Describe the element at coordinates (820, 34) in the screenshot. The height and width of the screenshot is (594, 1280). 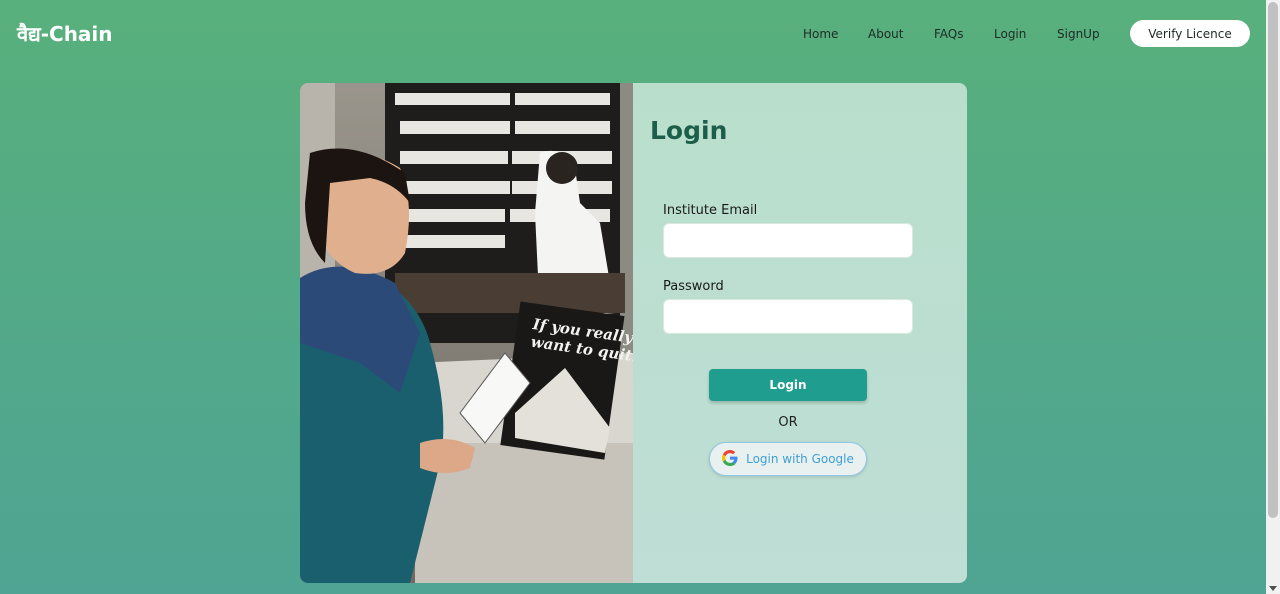
I see `nav-home: Home` at that location.